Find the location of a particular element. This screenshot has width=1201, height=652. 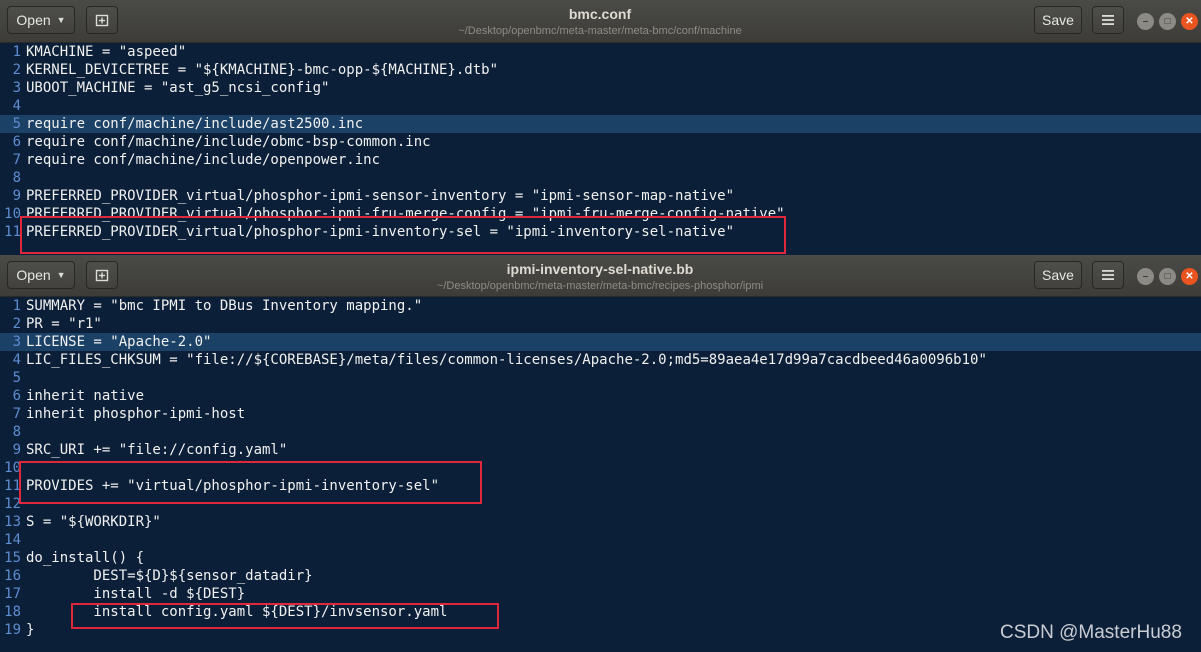

line-text: require conf/machine/include/ast2500.inc is located at coordinates (195, 124).